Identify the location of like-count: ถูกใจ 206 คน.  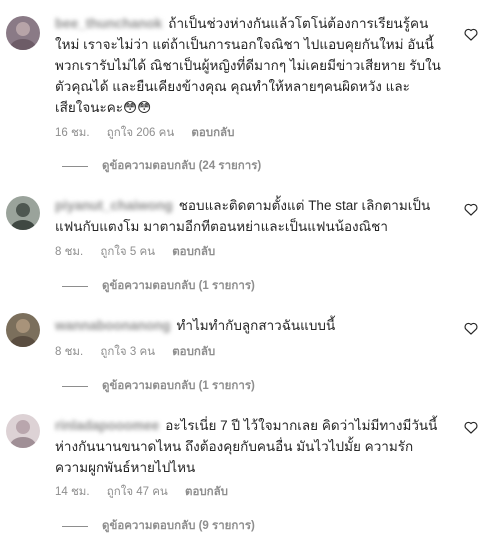
(140, 133).